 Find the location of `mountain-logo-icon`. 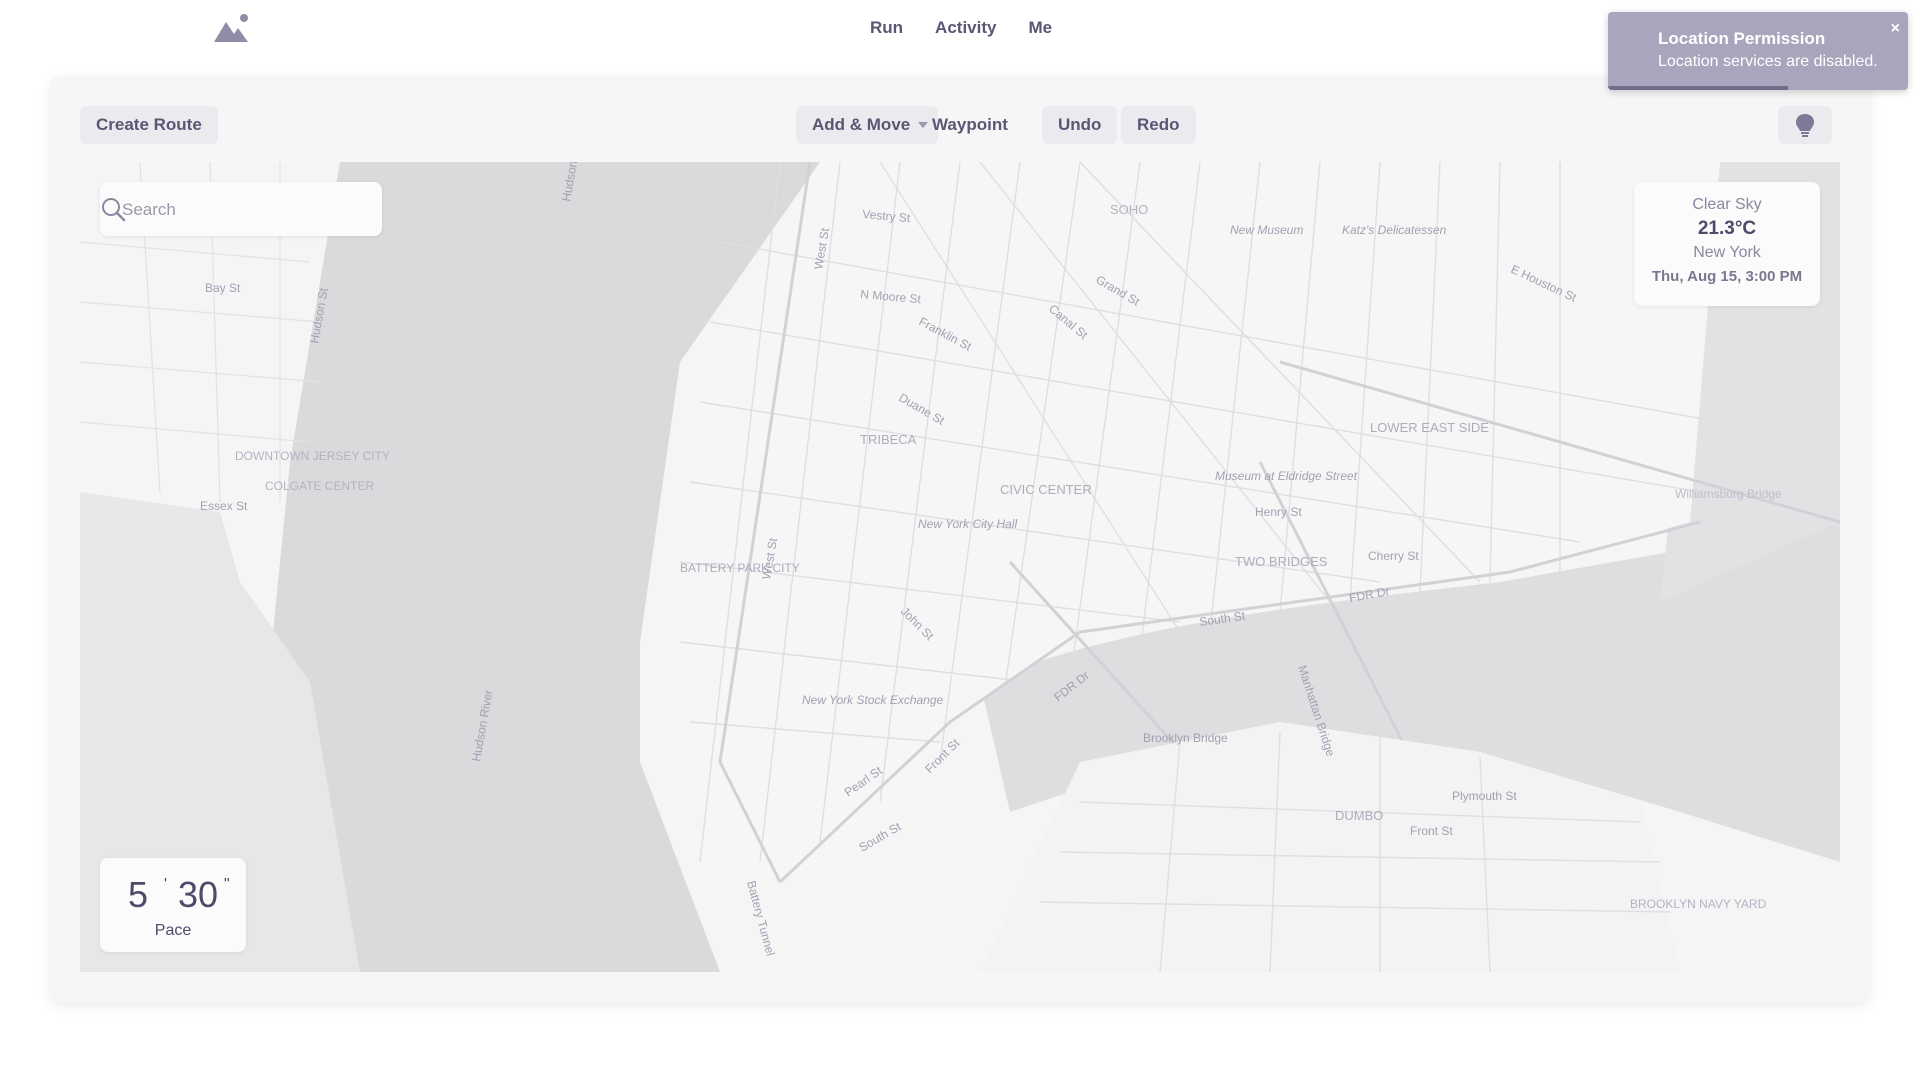

mountain-logo-icon is located at coordinates (232, 28).